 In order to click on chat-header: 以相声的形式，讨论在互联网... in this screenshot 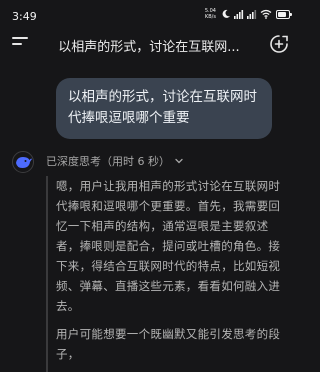, I will do `click(150, 45)`.